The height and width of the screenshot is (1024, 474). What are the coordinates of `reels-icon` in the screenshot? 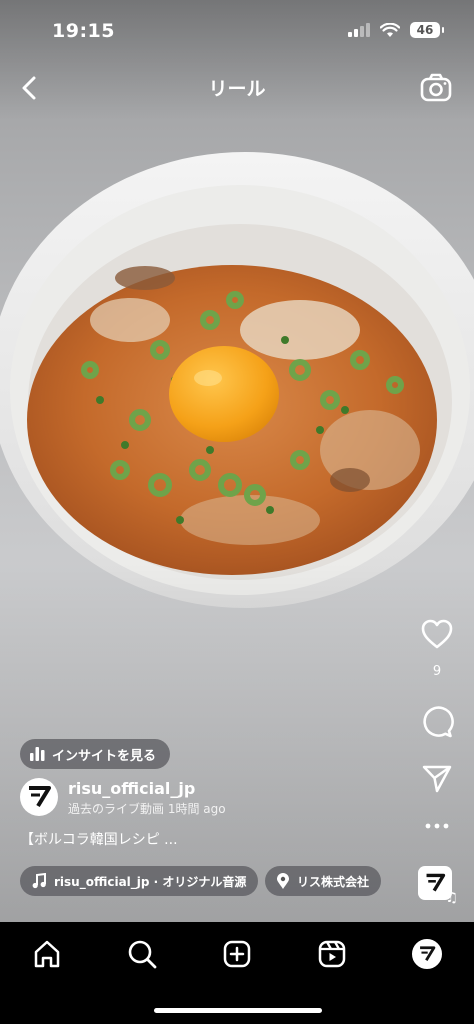 It's located at (332, 954).